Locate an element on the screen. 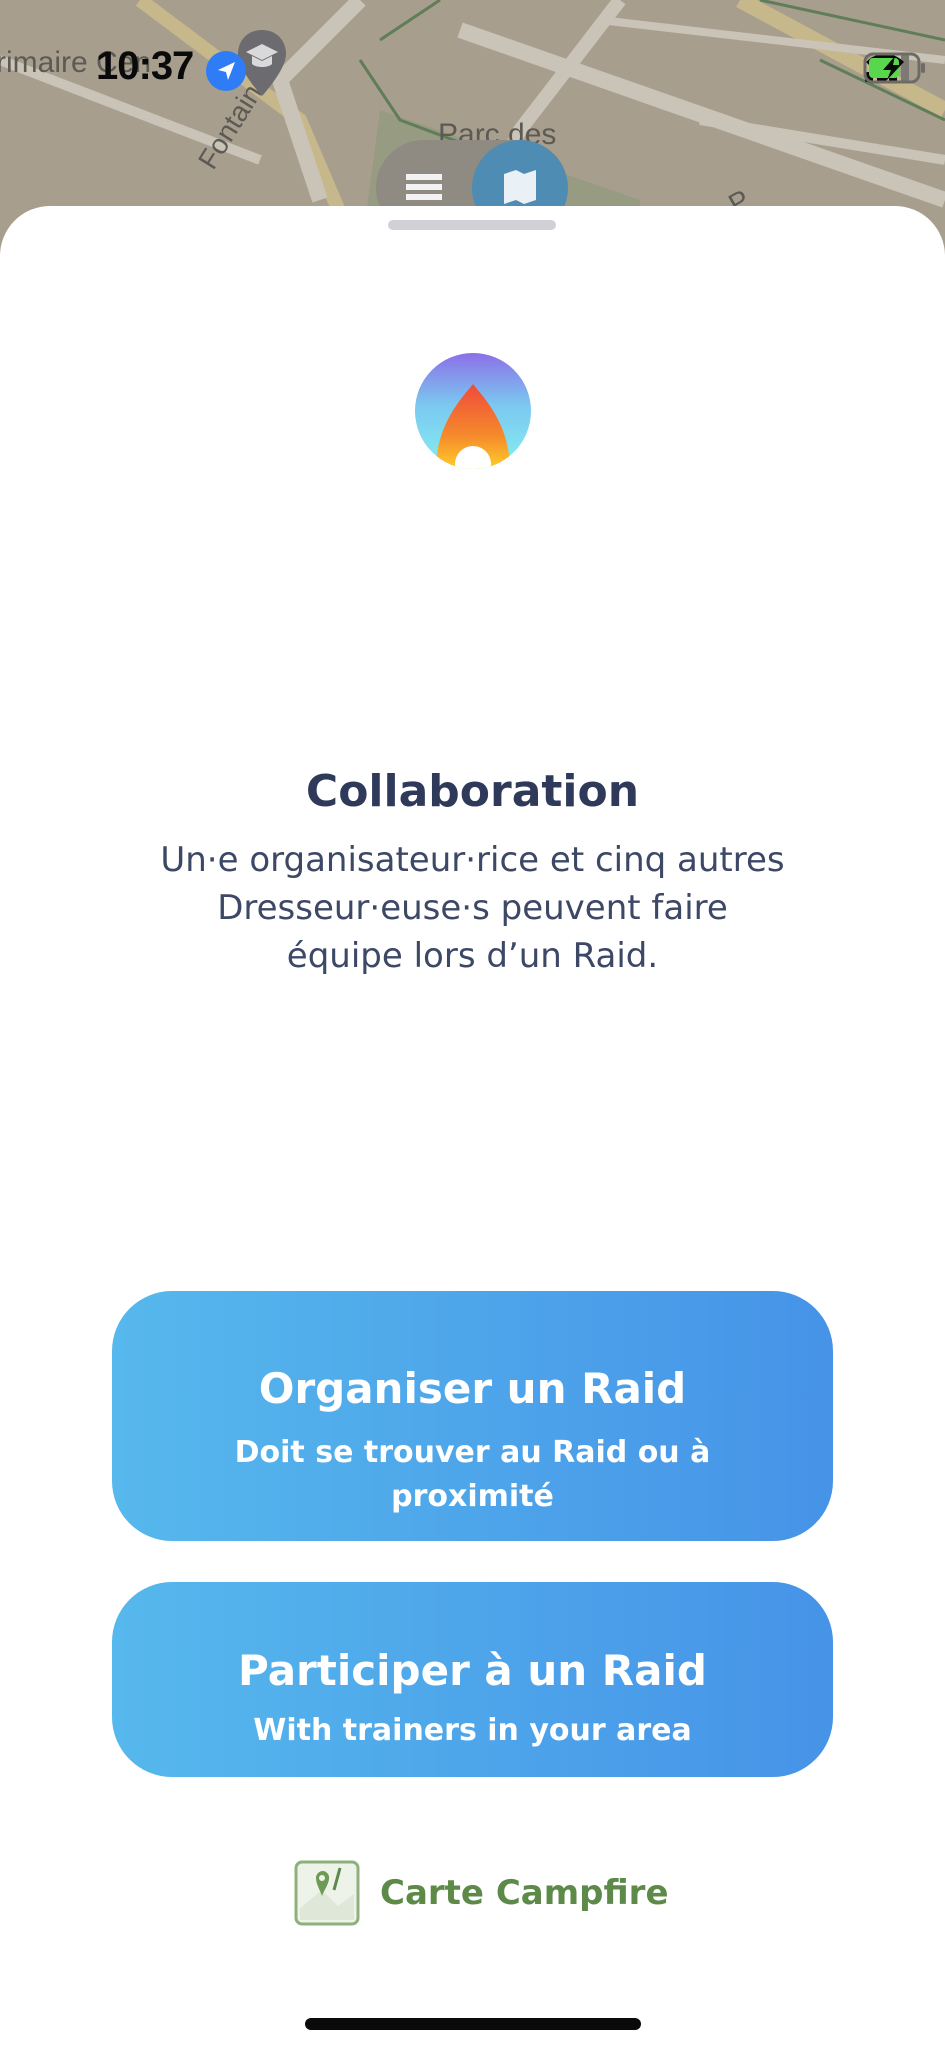 This screenshot has width=945, height=2048. campfire-map-icon is located at coordinates (327, 1893).